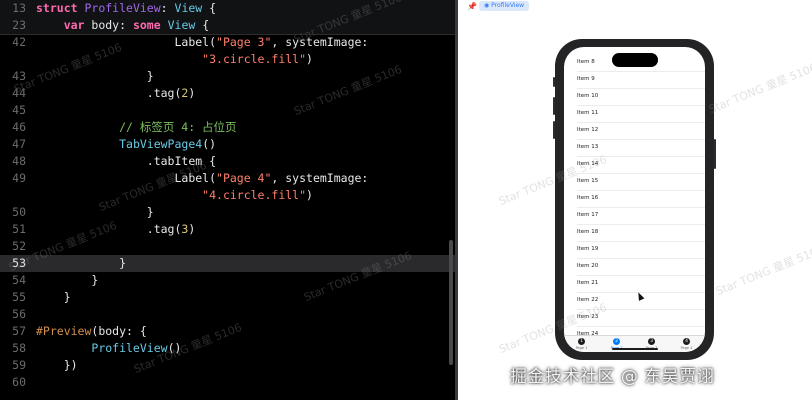 This screenshot has width=812, height=400. What do you see at coordinates (634, 216) in the screenshot?
I see `list-item: Item 17` at bounding box center [634, 216].